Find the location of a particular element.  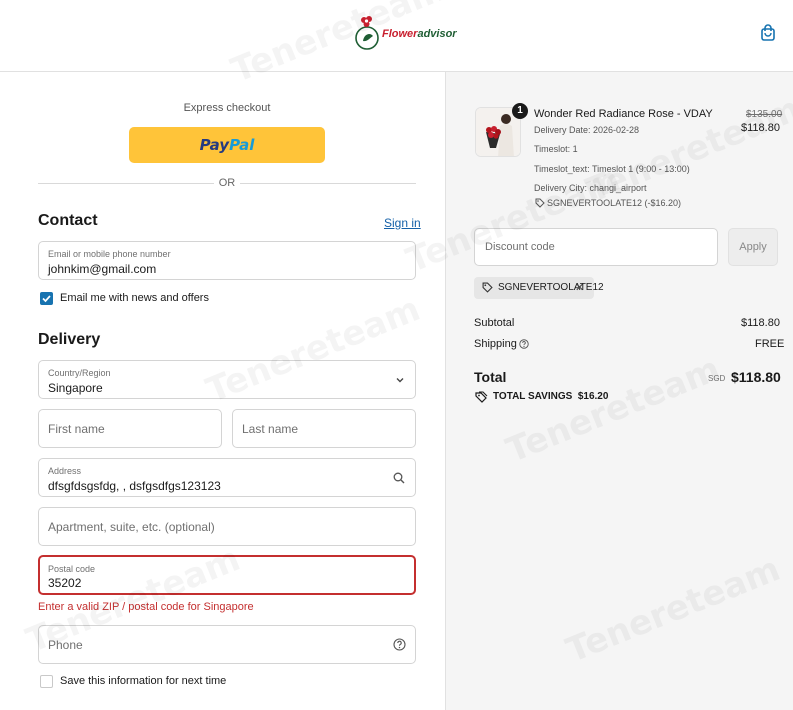

logo-text: Floweradvisor is located at coordinates (419, 34).